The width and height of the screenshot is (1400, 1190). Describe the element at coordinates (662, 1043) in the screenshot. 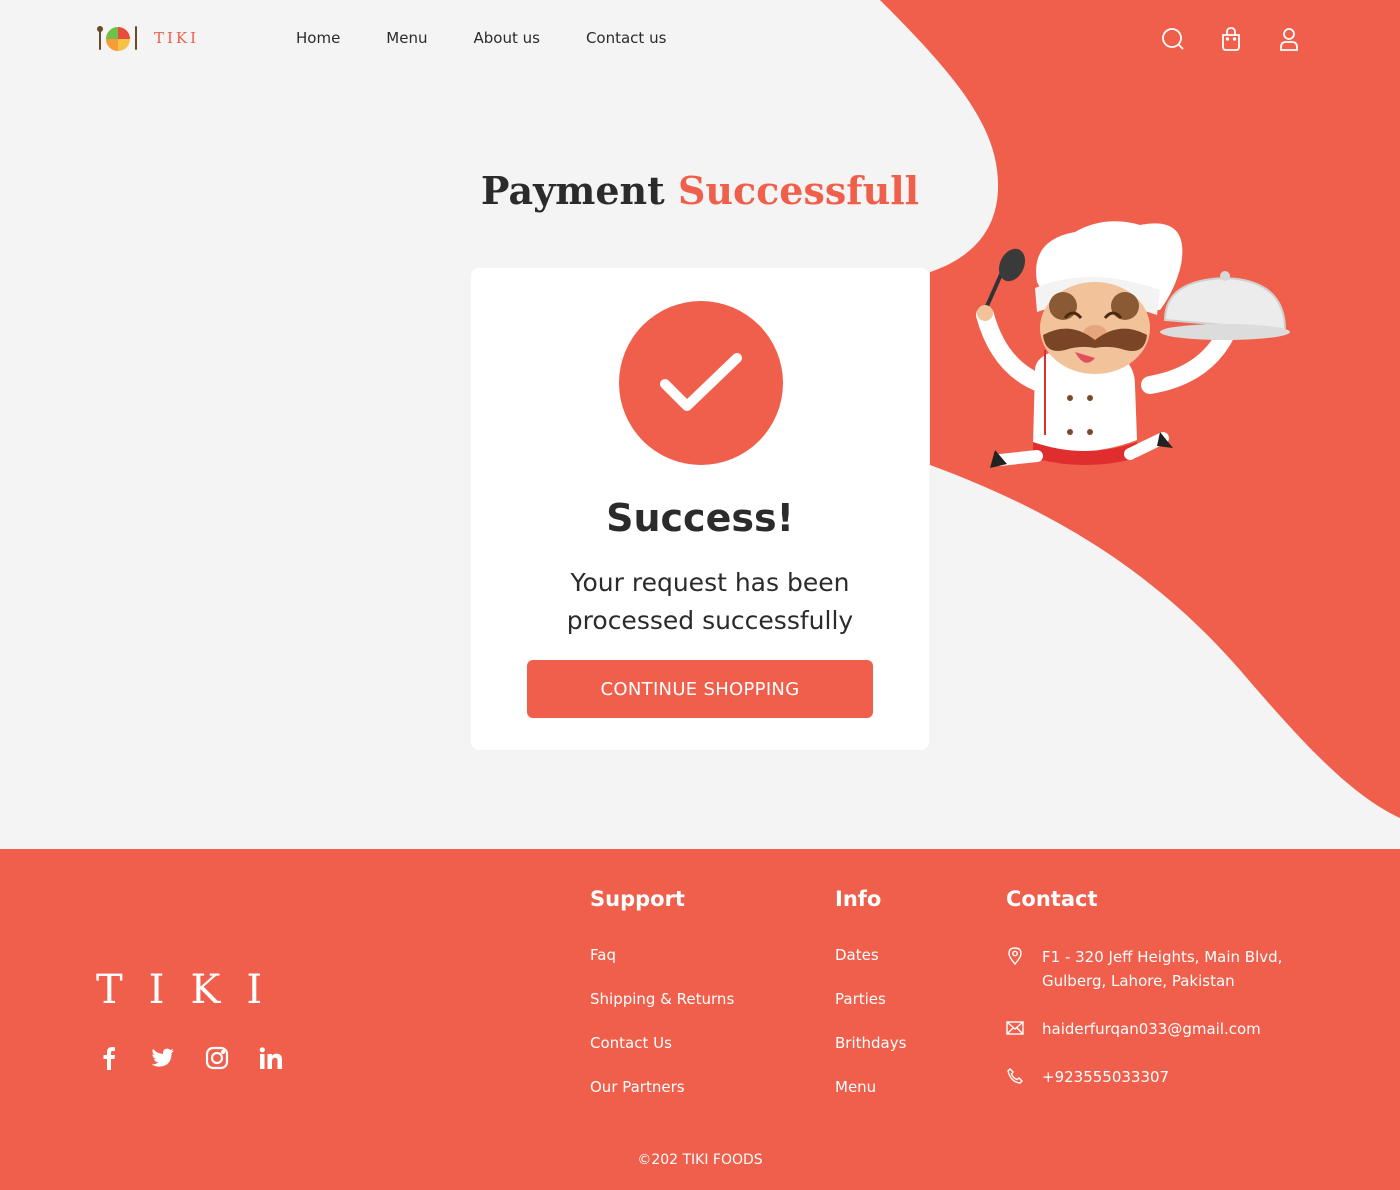

I see `footer-link-contact-us: Contact Us` at that location.